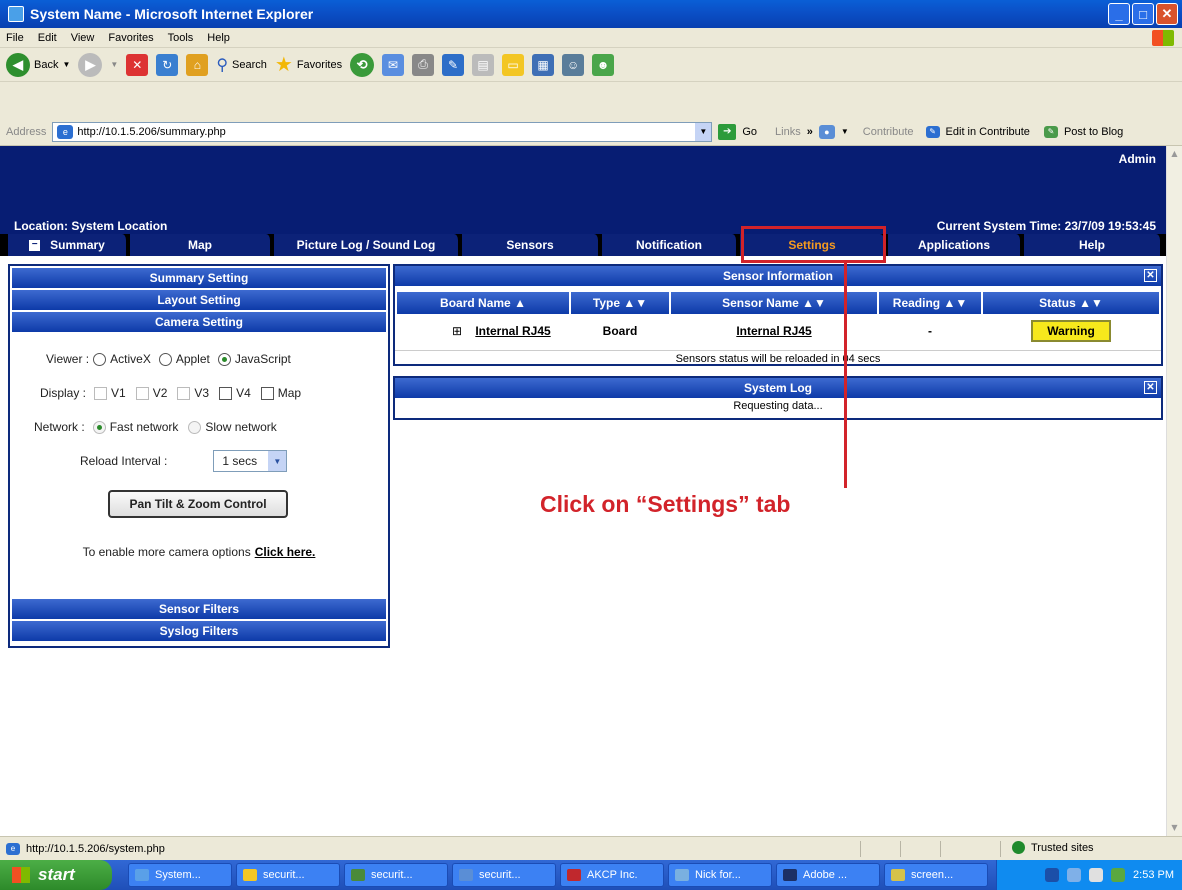 Image resolution: width=1182 pixels, height=890 pixels. Describe the element at coordinates (665, 504) in the screenshot. I see `callout-text: Click on “Settings” tab` at that location.